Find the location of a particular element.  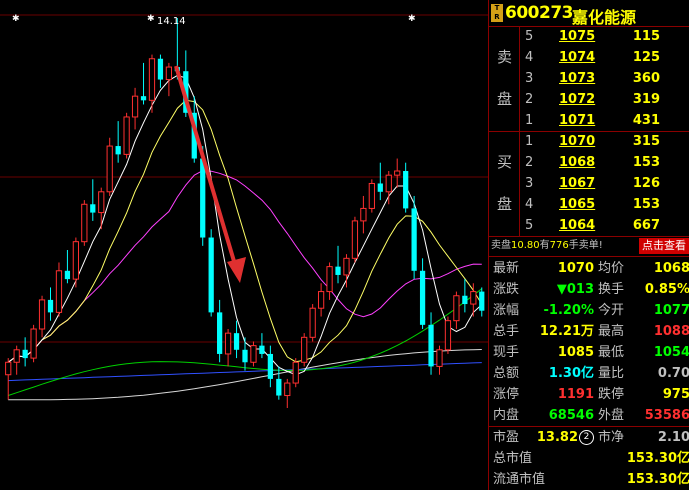

quote-row-inout: 内盘 68546 外盘 53586 is located at coordinates (589, 415).